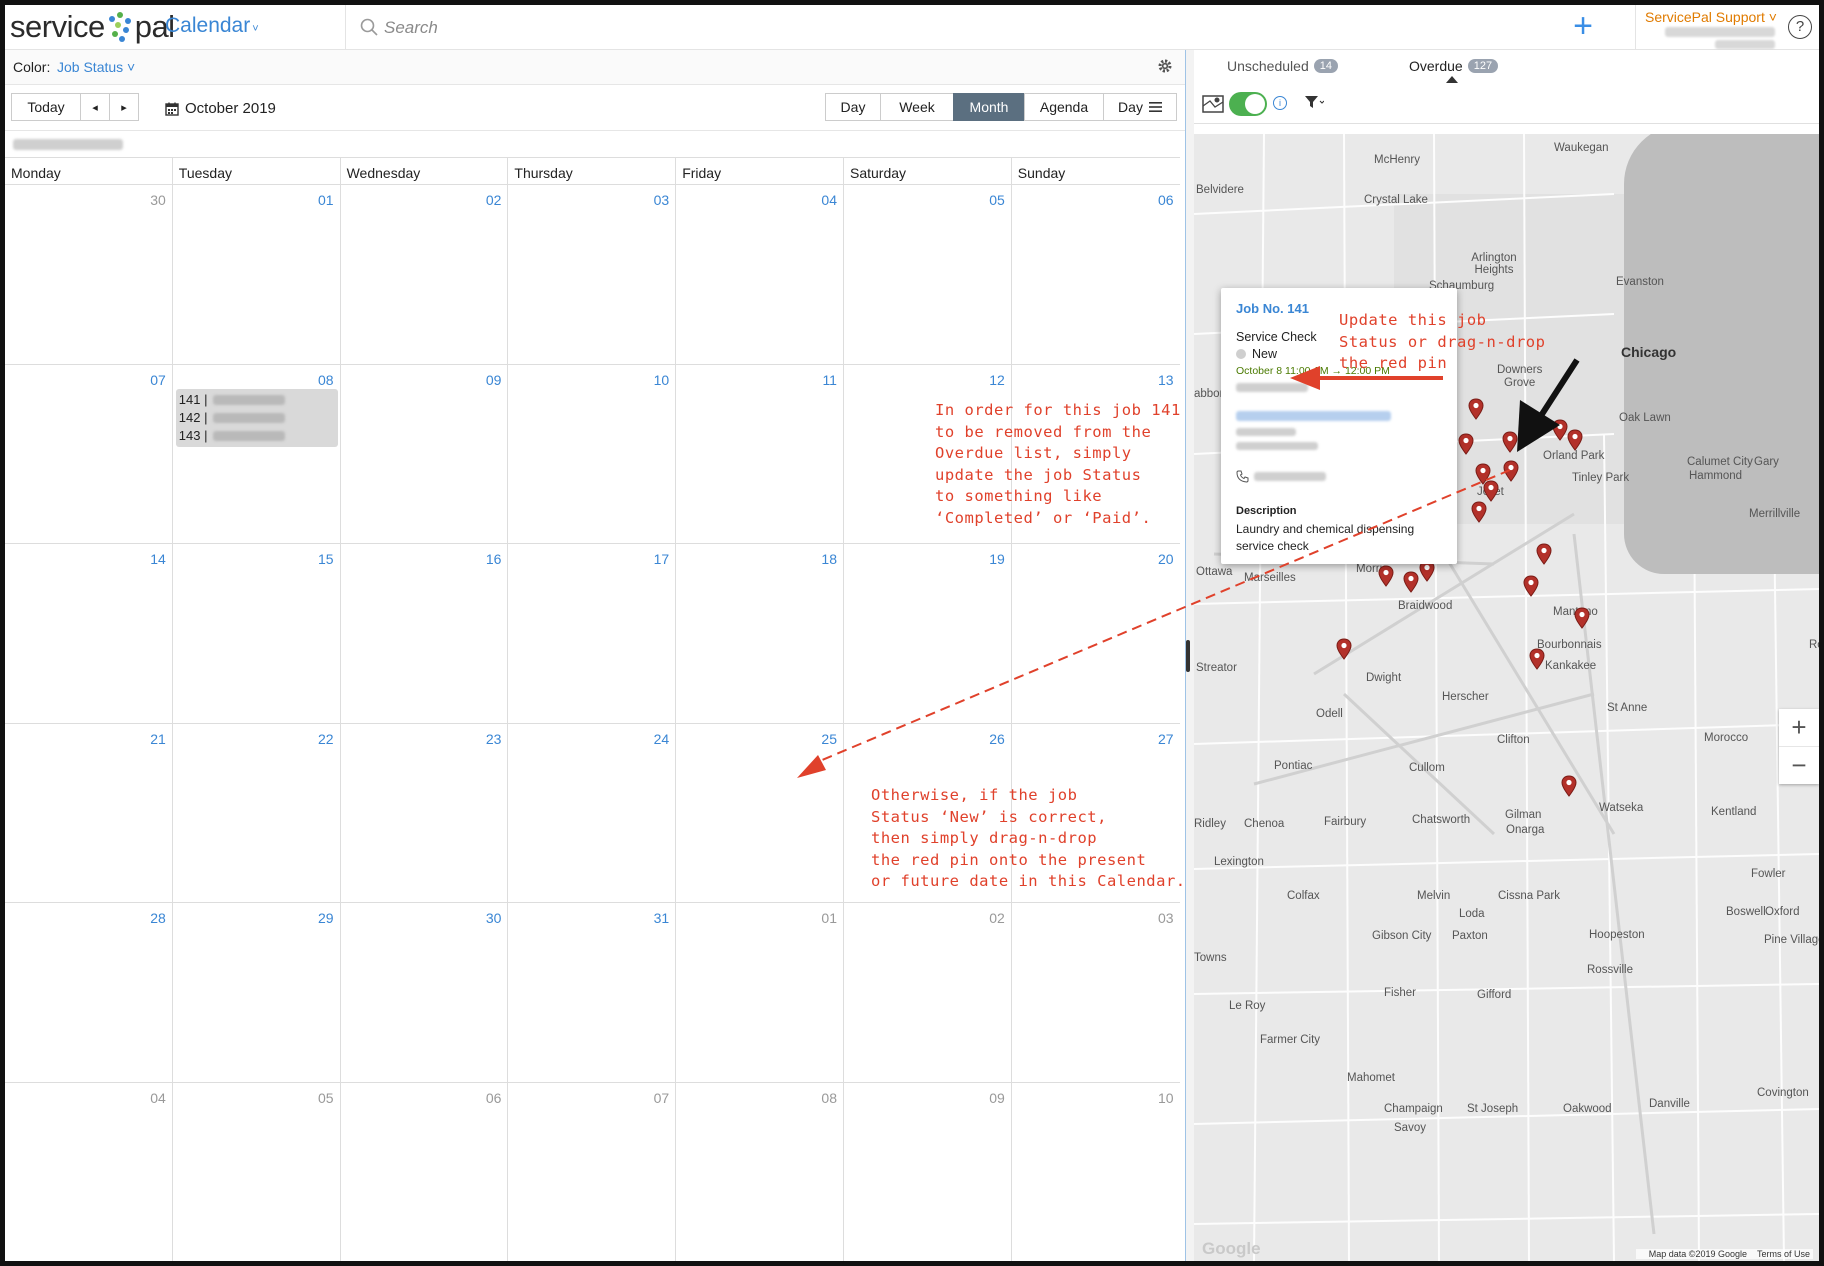 The height and width of the screenshot is (1266, 1824). Describe the element at coordinates (494, 200) in the screenshot. I see `day-number: 02` at that location.